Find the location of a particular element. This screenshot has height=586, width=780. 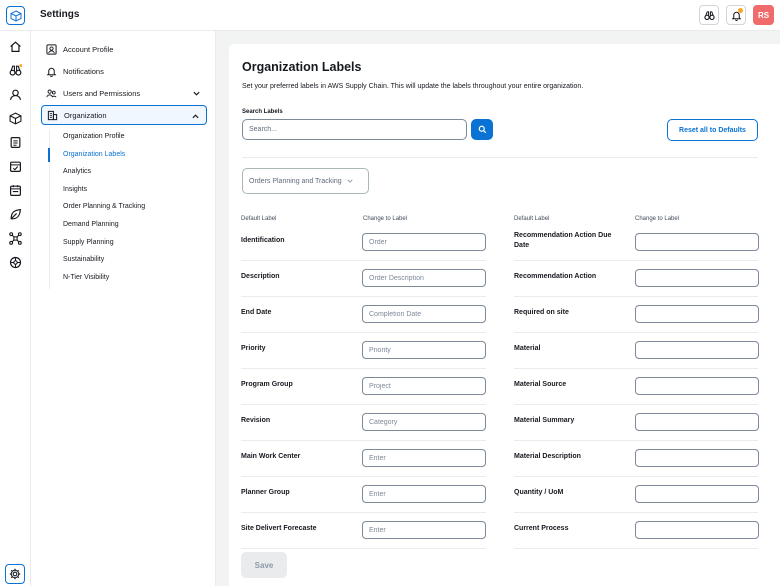

label-row: Site Delivert Forecaste is located at coordinates (363, 531).